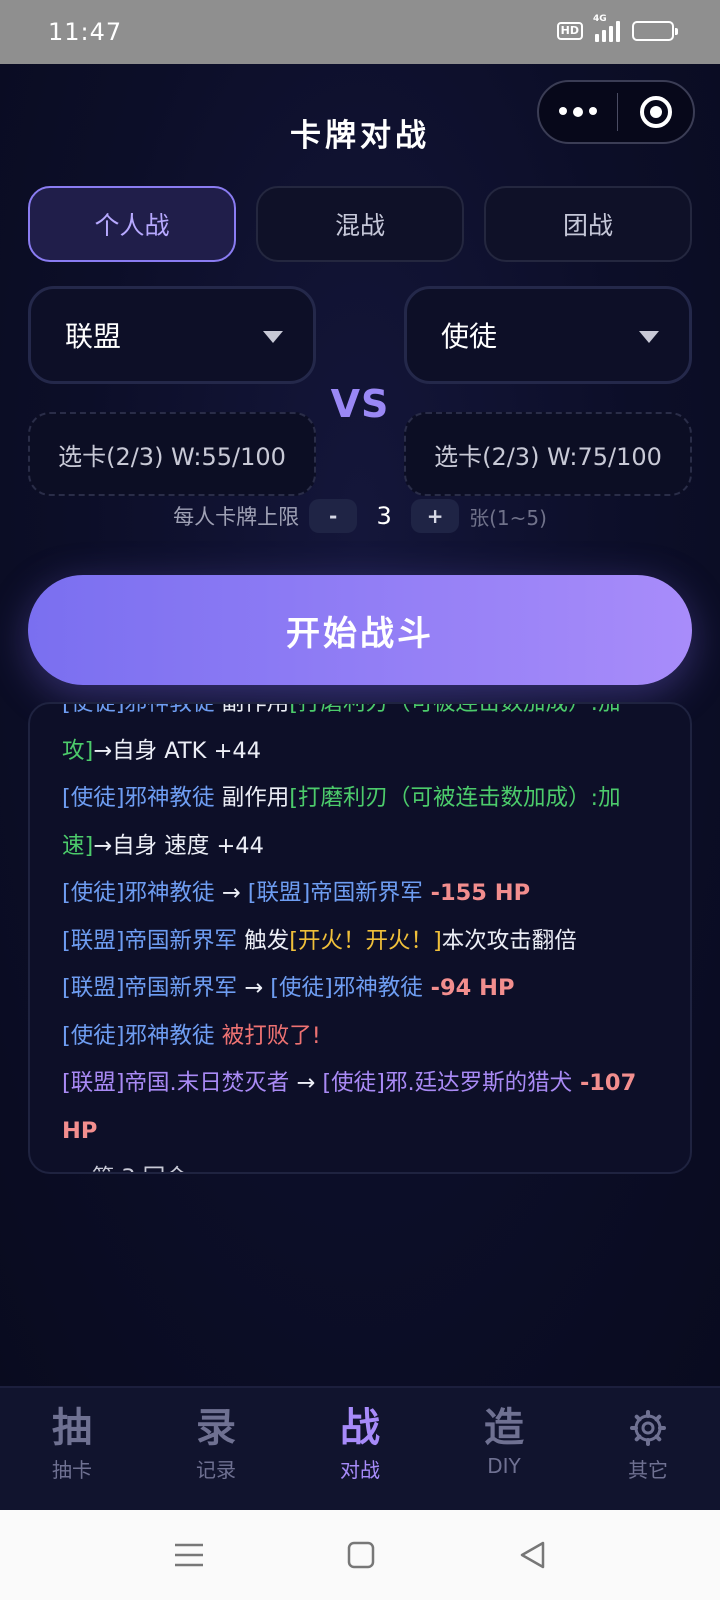  What do you see at coordinates (360, 32) in the screenshot?
I see `status-bar: 11:47 HD 4G` at bounding box center [360, 32].